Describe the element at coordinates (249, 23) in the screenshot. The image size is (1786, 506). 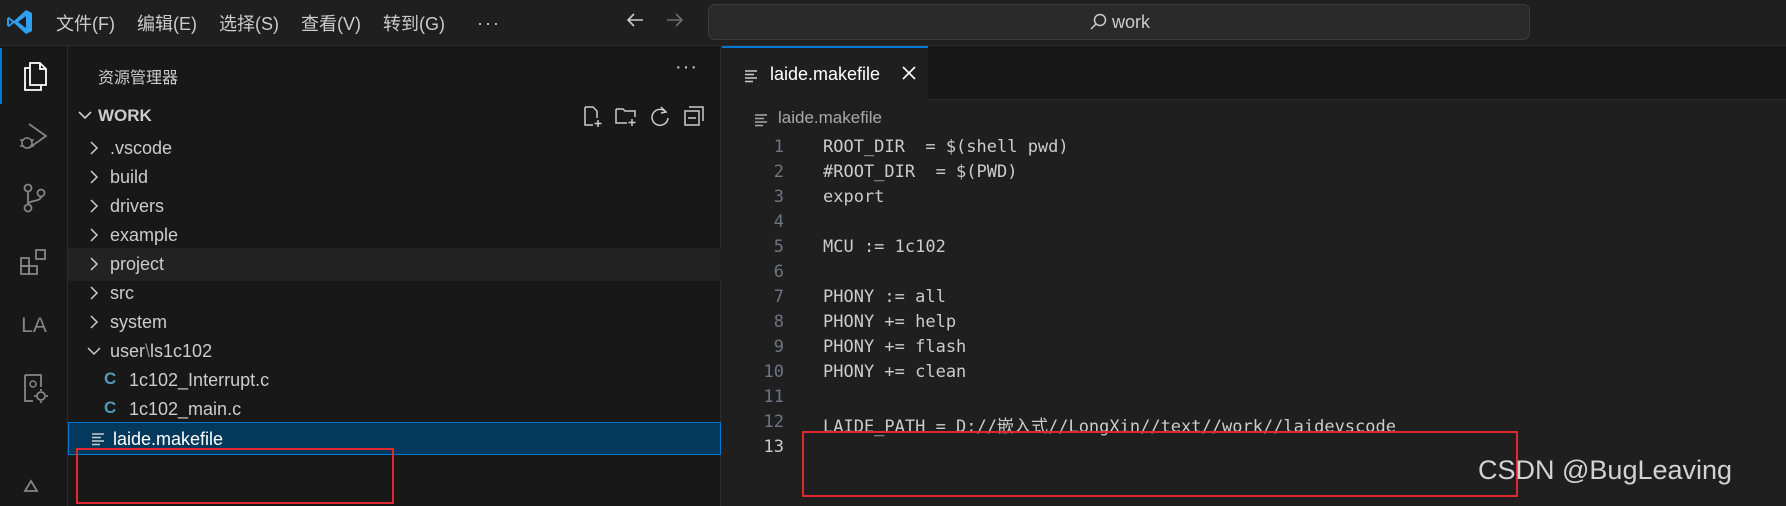
I see `menu-selection: 选择(S)` at that location.